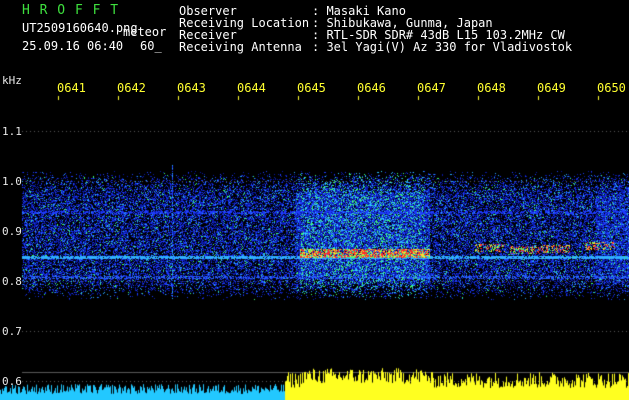 This screenshot has height=400, width=629. What do you see at coordinates (442, 47) in the screenshot?
I see `antenna-value: : 3el Yagi(V) Az 330 for Vladivostok` at bounding box center [442, 47].